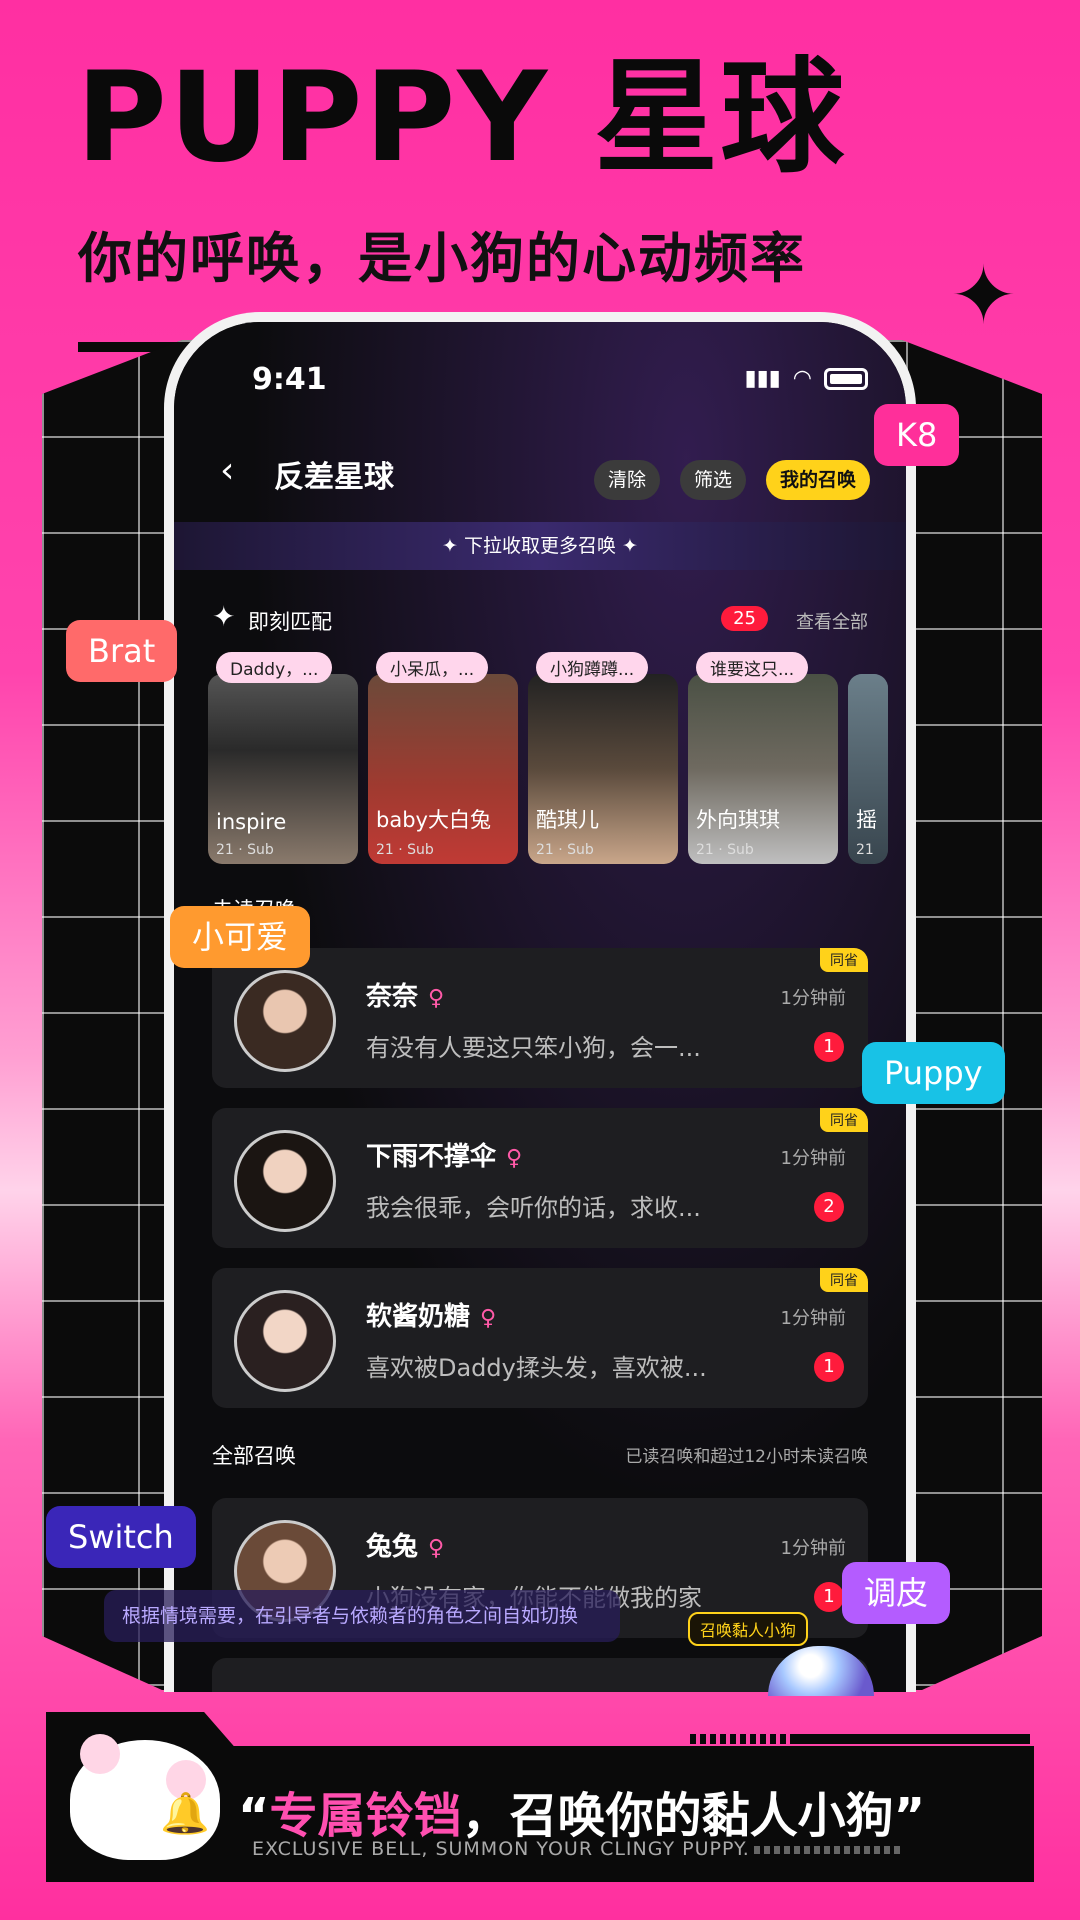  I want to click on wifi-icon: ◠, so click(802, 378).